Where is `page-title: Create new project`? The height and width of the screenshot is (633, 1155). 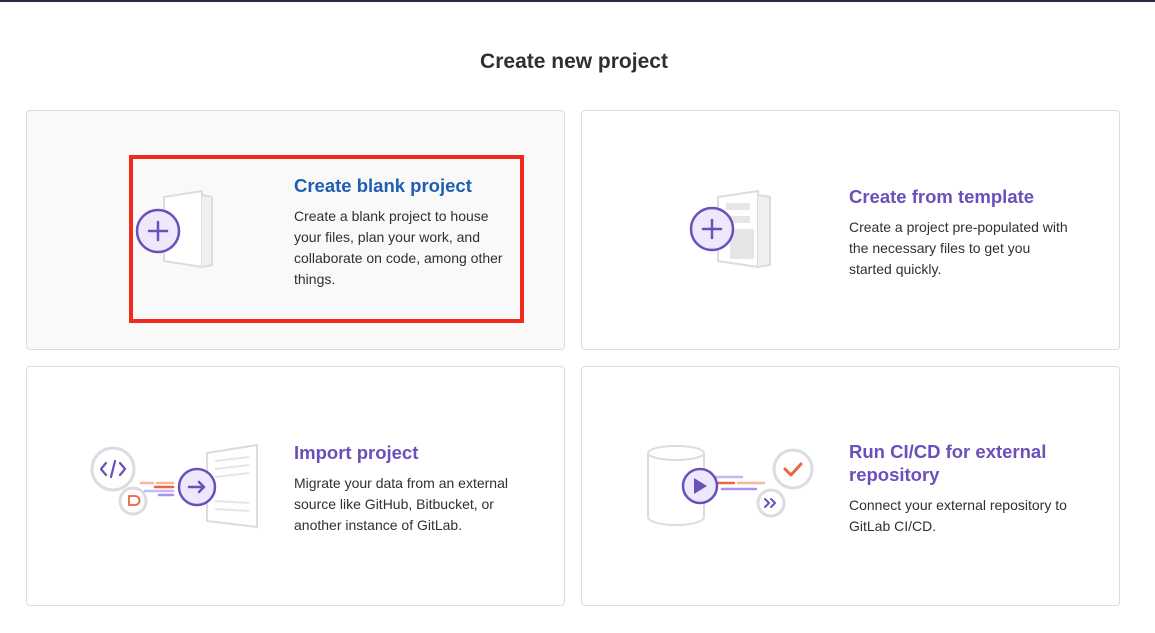 page-title: Create new project is located at coordinates (574, 61).